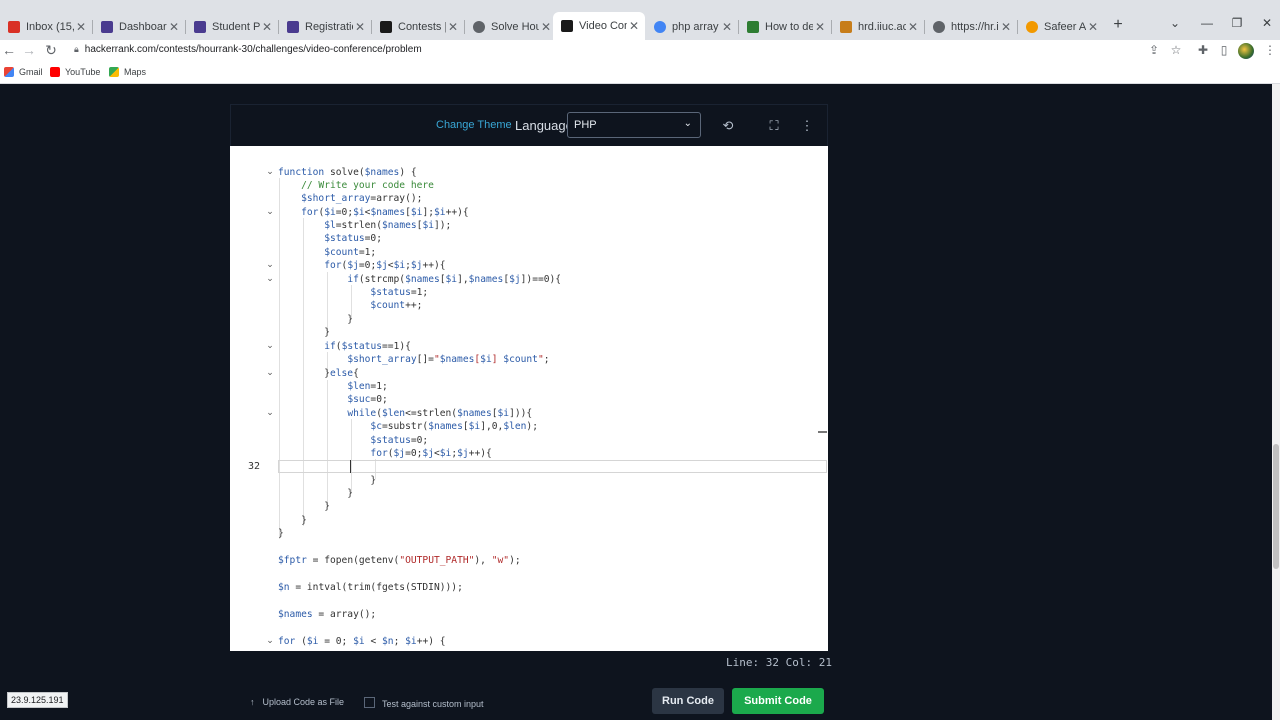 The width and height of the screenshot is (1280, 720). I want to click on browser-tab: Dashboard | ✕, so click(139, 27).